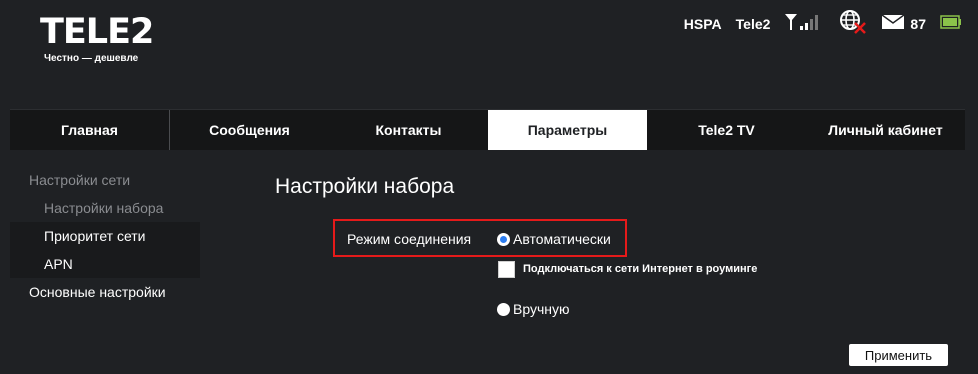 The image size is (978, 374). What do you see at coordinates (90, 130) in the screenshot?
I see `tab-home: Главная` at bounding box center [90, 130].